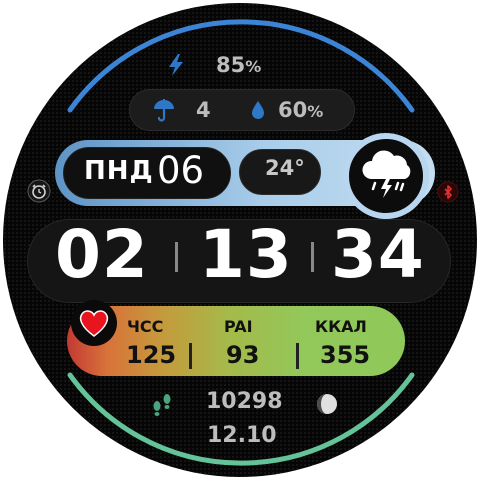 The height and width of the screenshot is (480, 480). I want to click on footsteps-icon, so click(162, 404).